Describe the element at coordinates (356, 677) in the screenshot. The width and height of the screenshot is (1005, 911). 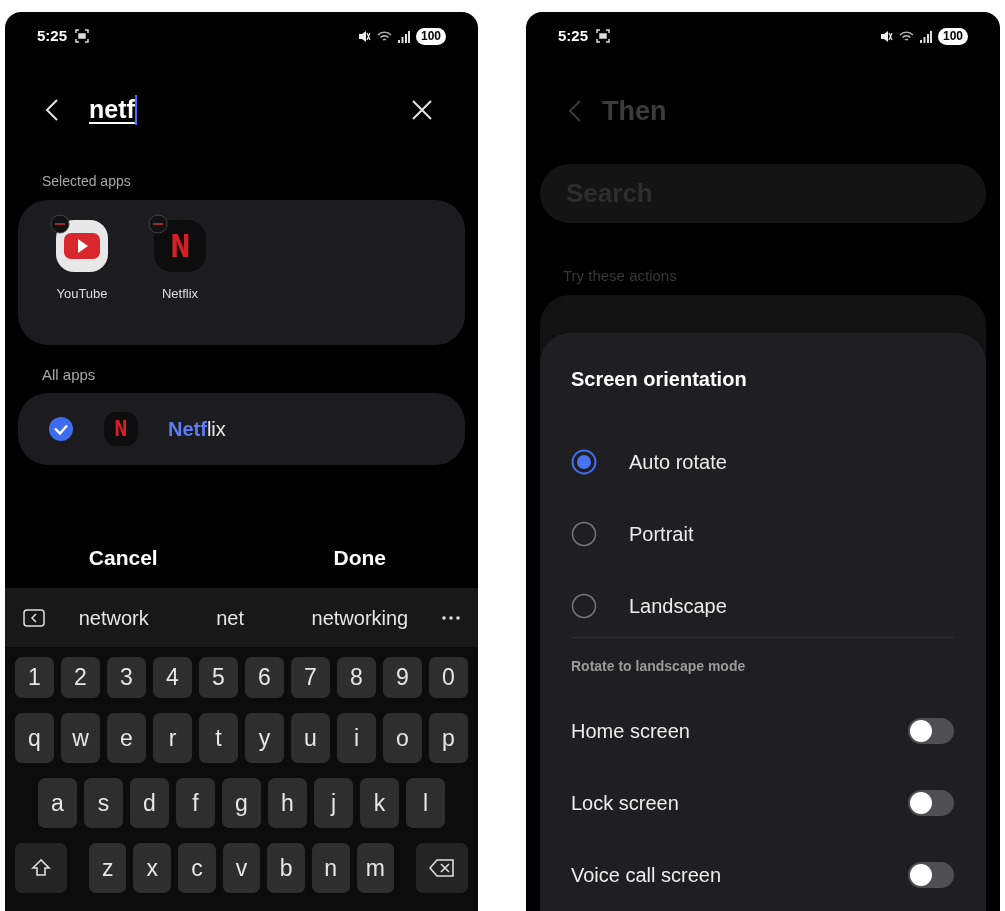
I see `keyboard-key: 8` at that location.